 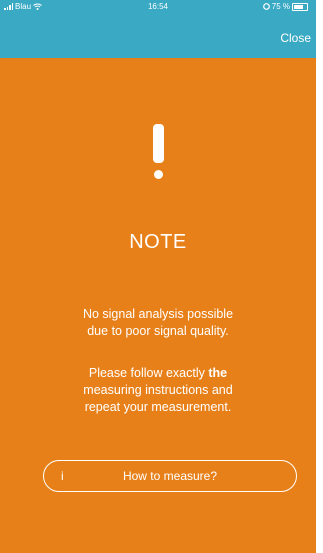 I want to click on exclamation-icon, so click(x=158, y=151).